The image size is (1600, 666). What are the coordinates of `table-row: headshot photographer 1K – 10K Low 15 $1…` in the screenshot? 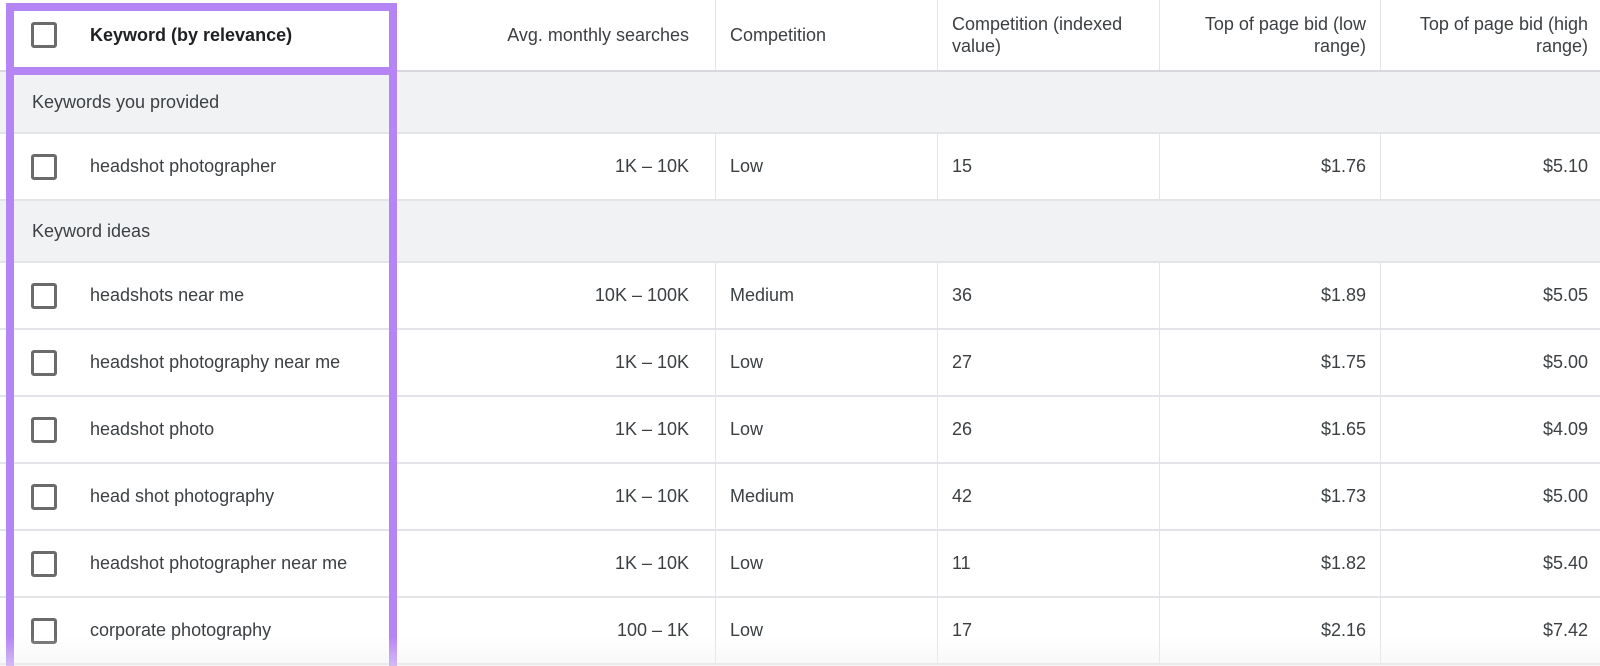 It's located at (800, 167).